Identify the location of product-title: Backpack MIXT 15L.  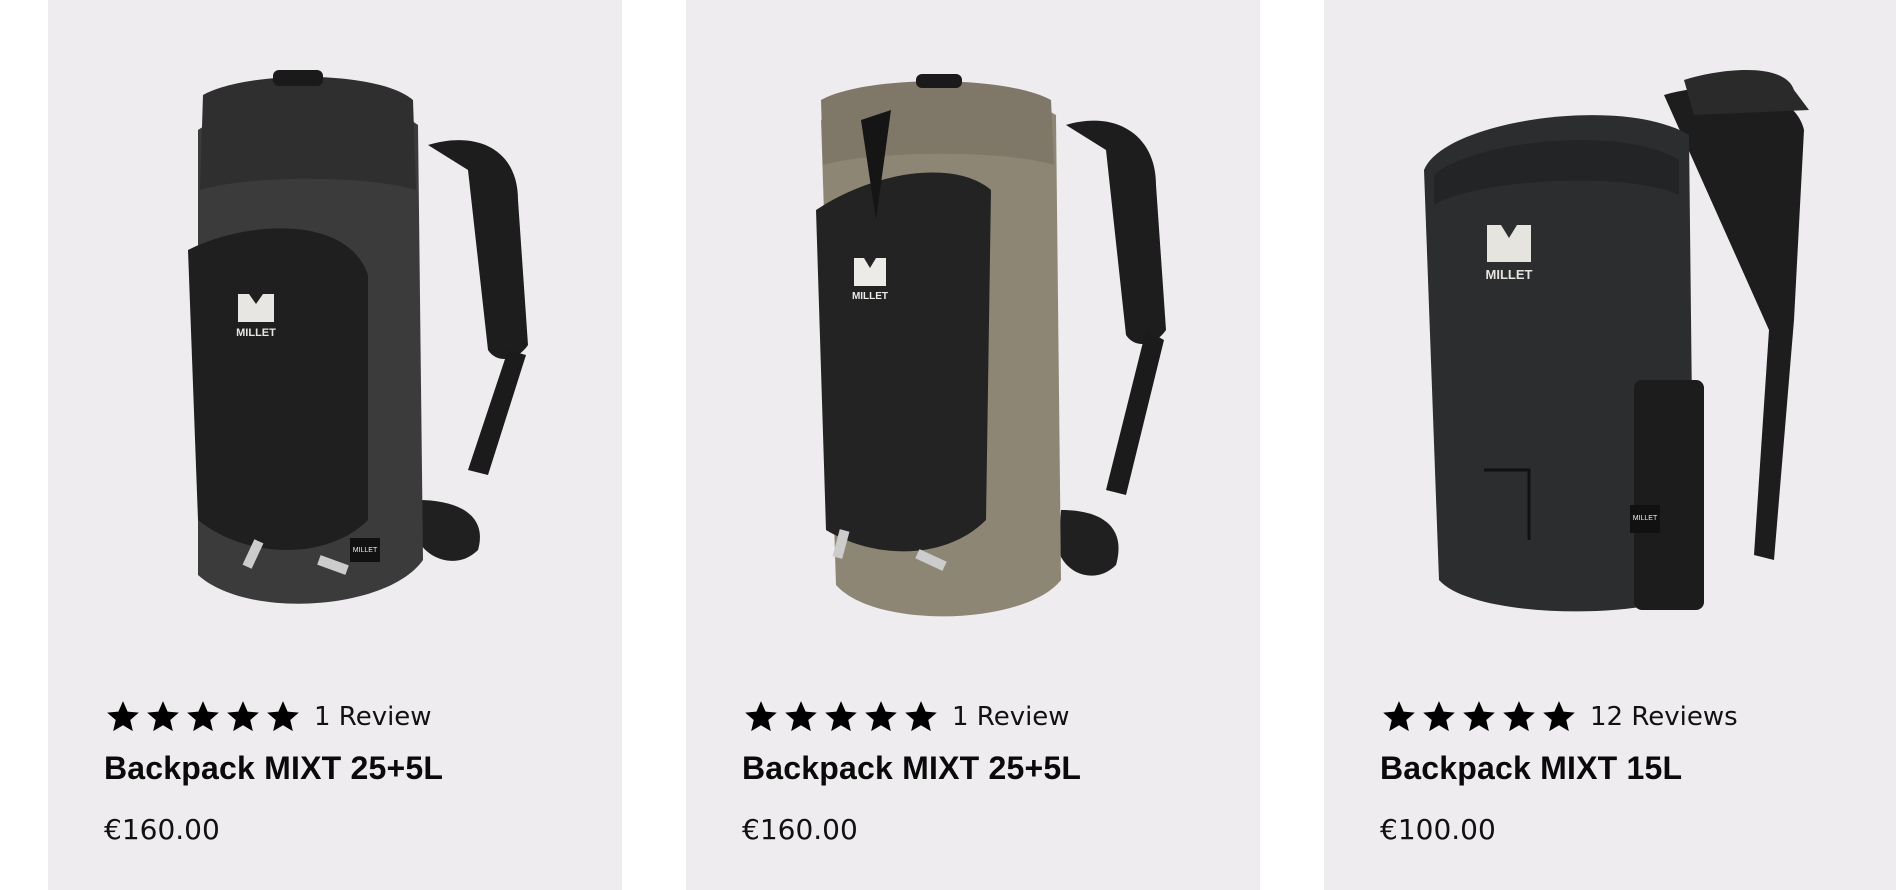
(1619, 768).